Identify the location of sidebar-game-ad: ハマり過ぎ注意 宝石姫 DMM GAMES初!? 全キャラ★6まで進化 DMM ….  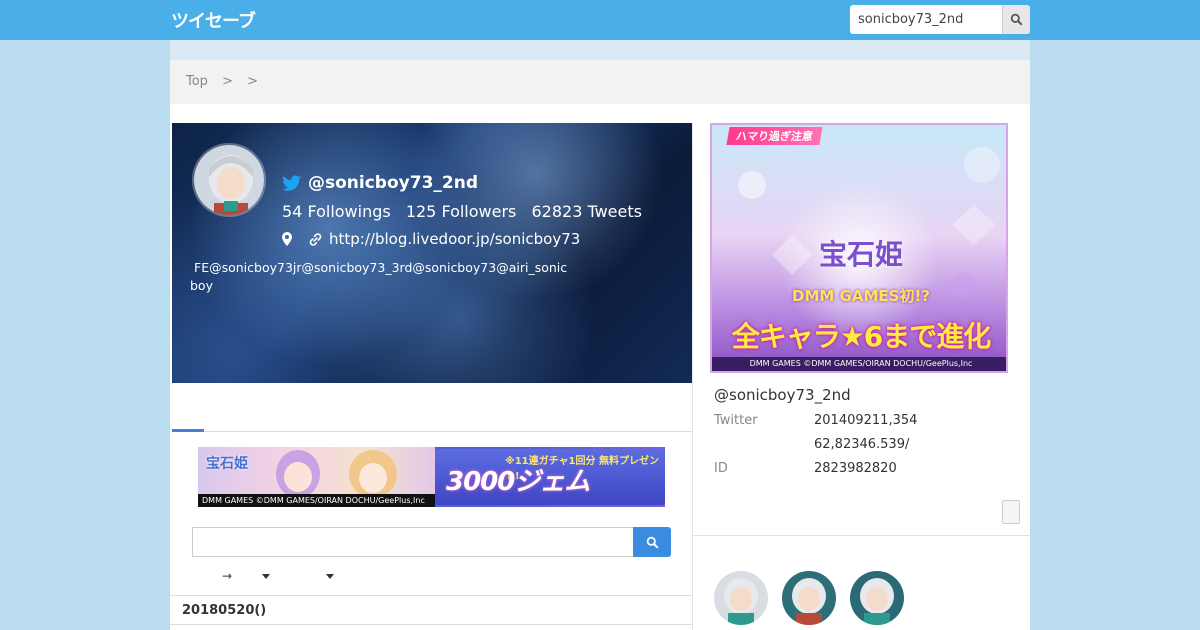
(859, 248).